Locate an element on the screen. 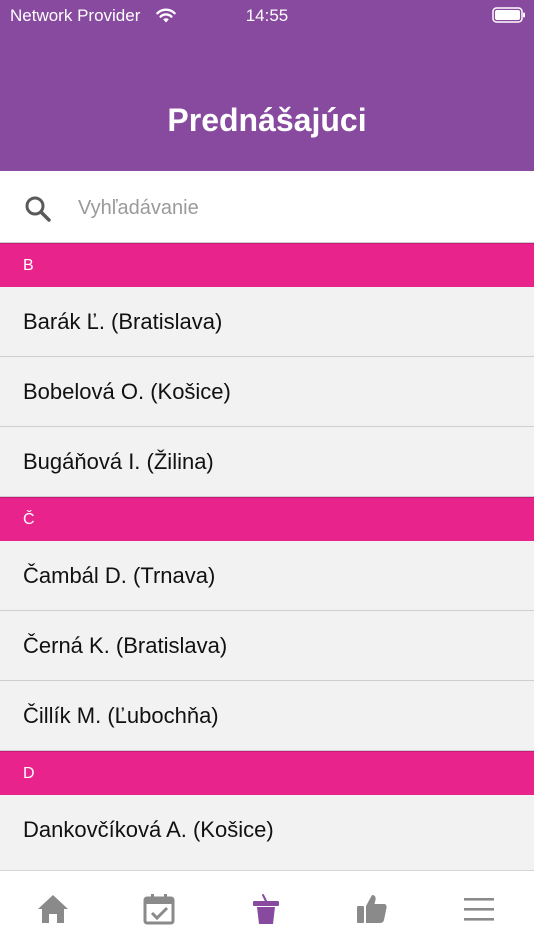 This screenshot has height=950, width=534. status-bar: Network Provider 14:55 is located at coordinates (267, 16).